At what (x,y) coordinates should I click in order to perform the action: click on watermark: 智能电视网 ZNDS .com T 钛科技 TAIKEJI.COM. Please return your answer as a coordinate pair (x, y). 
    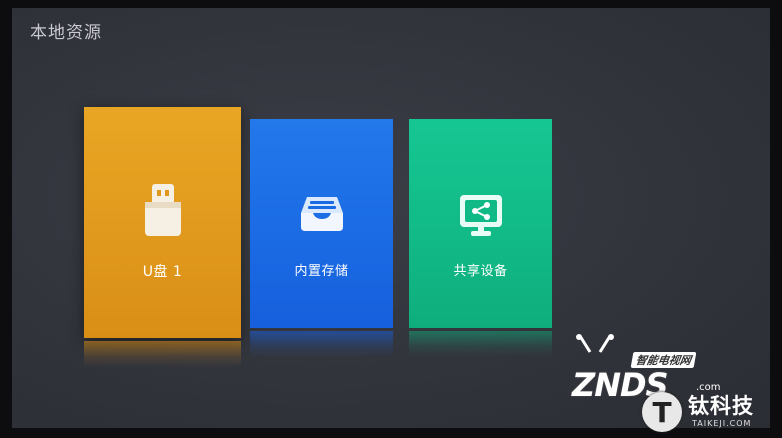
    Looking at the image, I should click on (671, 384).